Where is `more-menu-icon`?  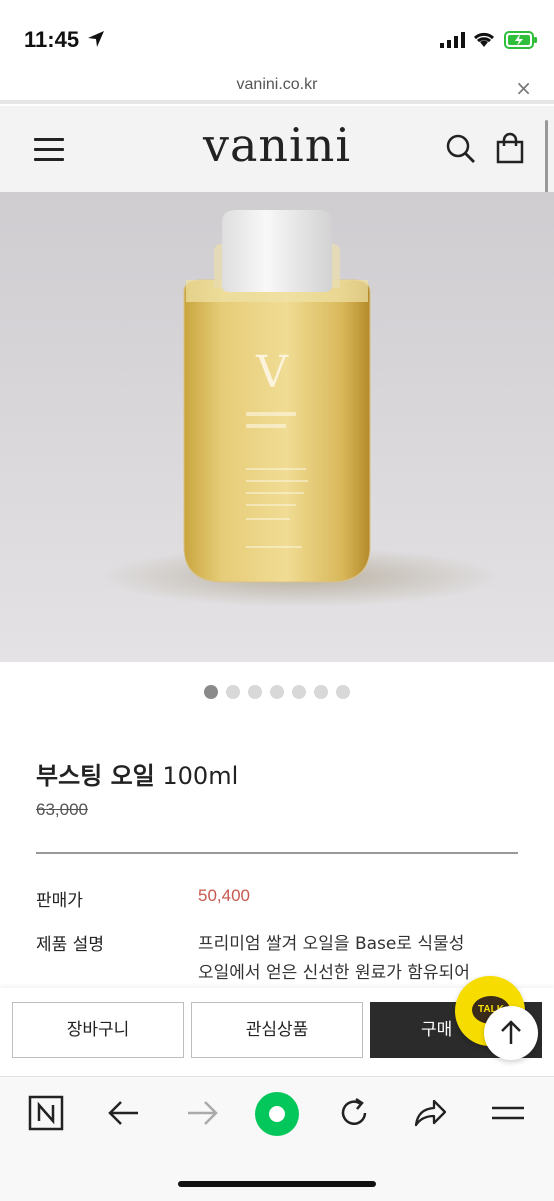 more-menu-icon is located at coordinates (508, 1113).